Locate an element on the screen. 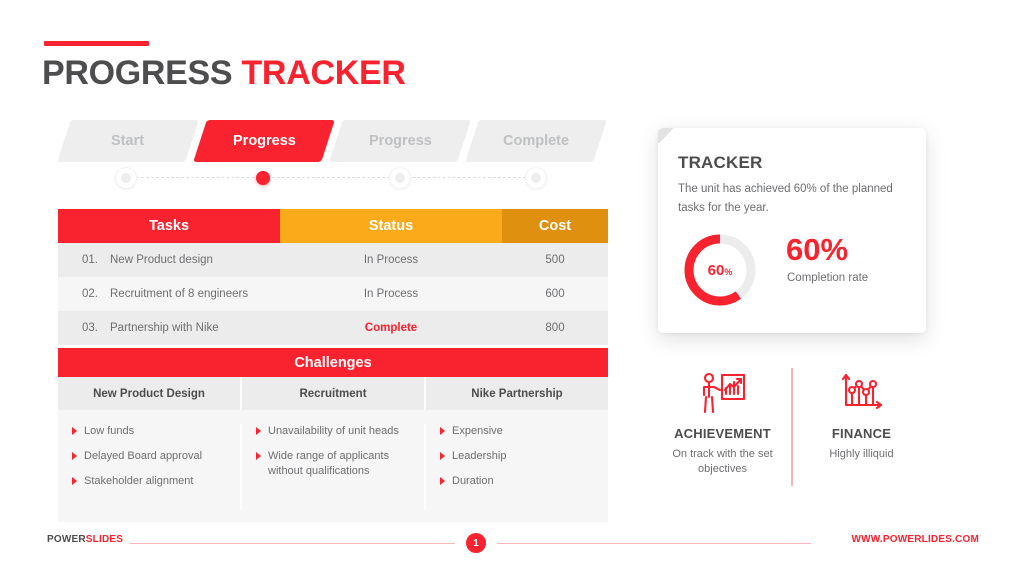 This screenshot has height=575, width=1024. list-item-label: Low funds is located at coordinates (109, 431).